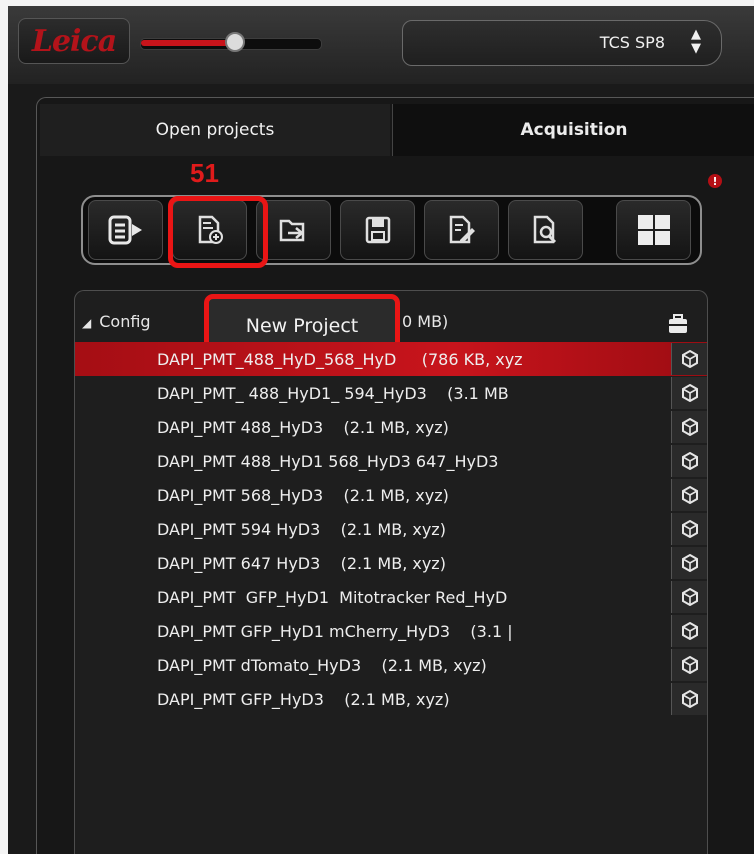 This screenshot has width=754, height=854. What do you see at coordinates (301, 563) in the screenshot?
I see `experiment-row-label: DAPI_PMT 647 HyD3 (2.1 MB, xyz)` at bounding box center [301, 563].